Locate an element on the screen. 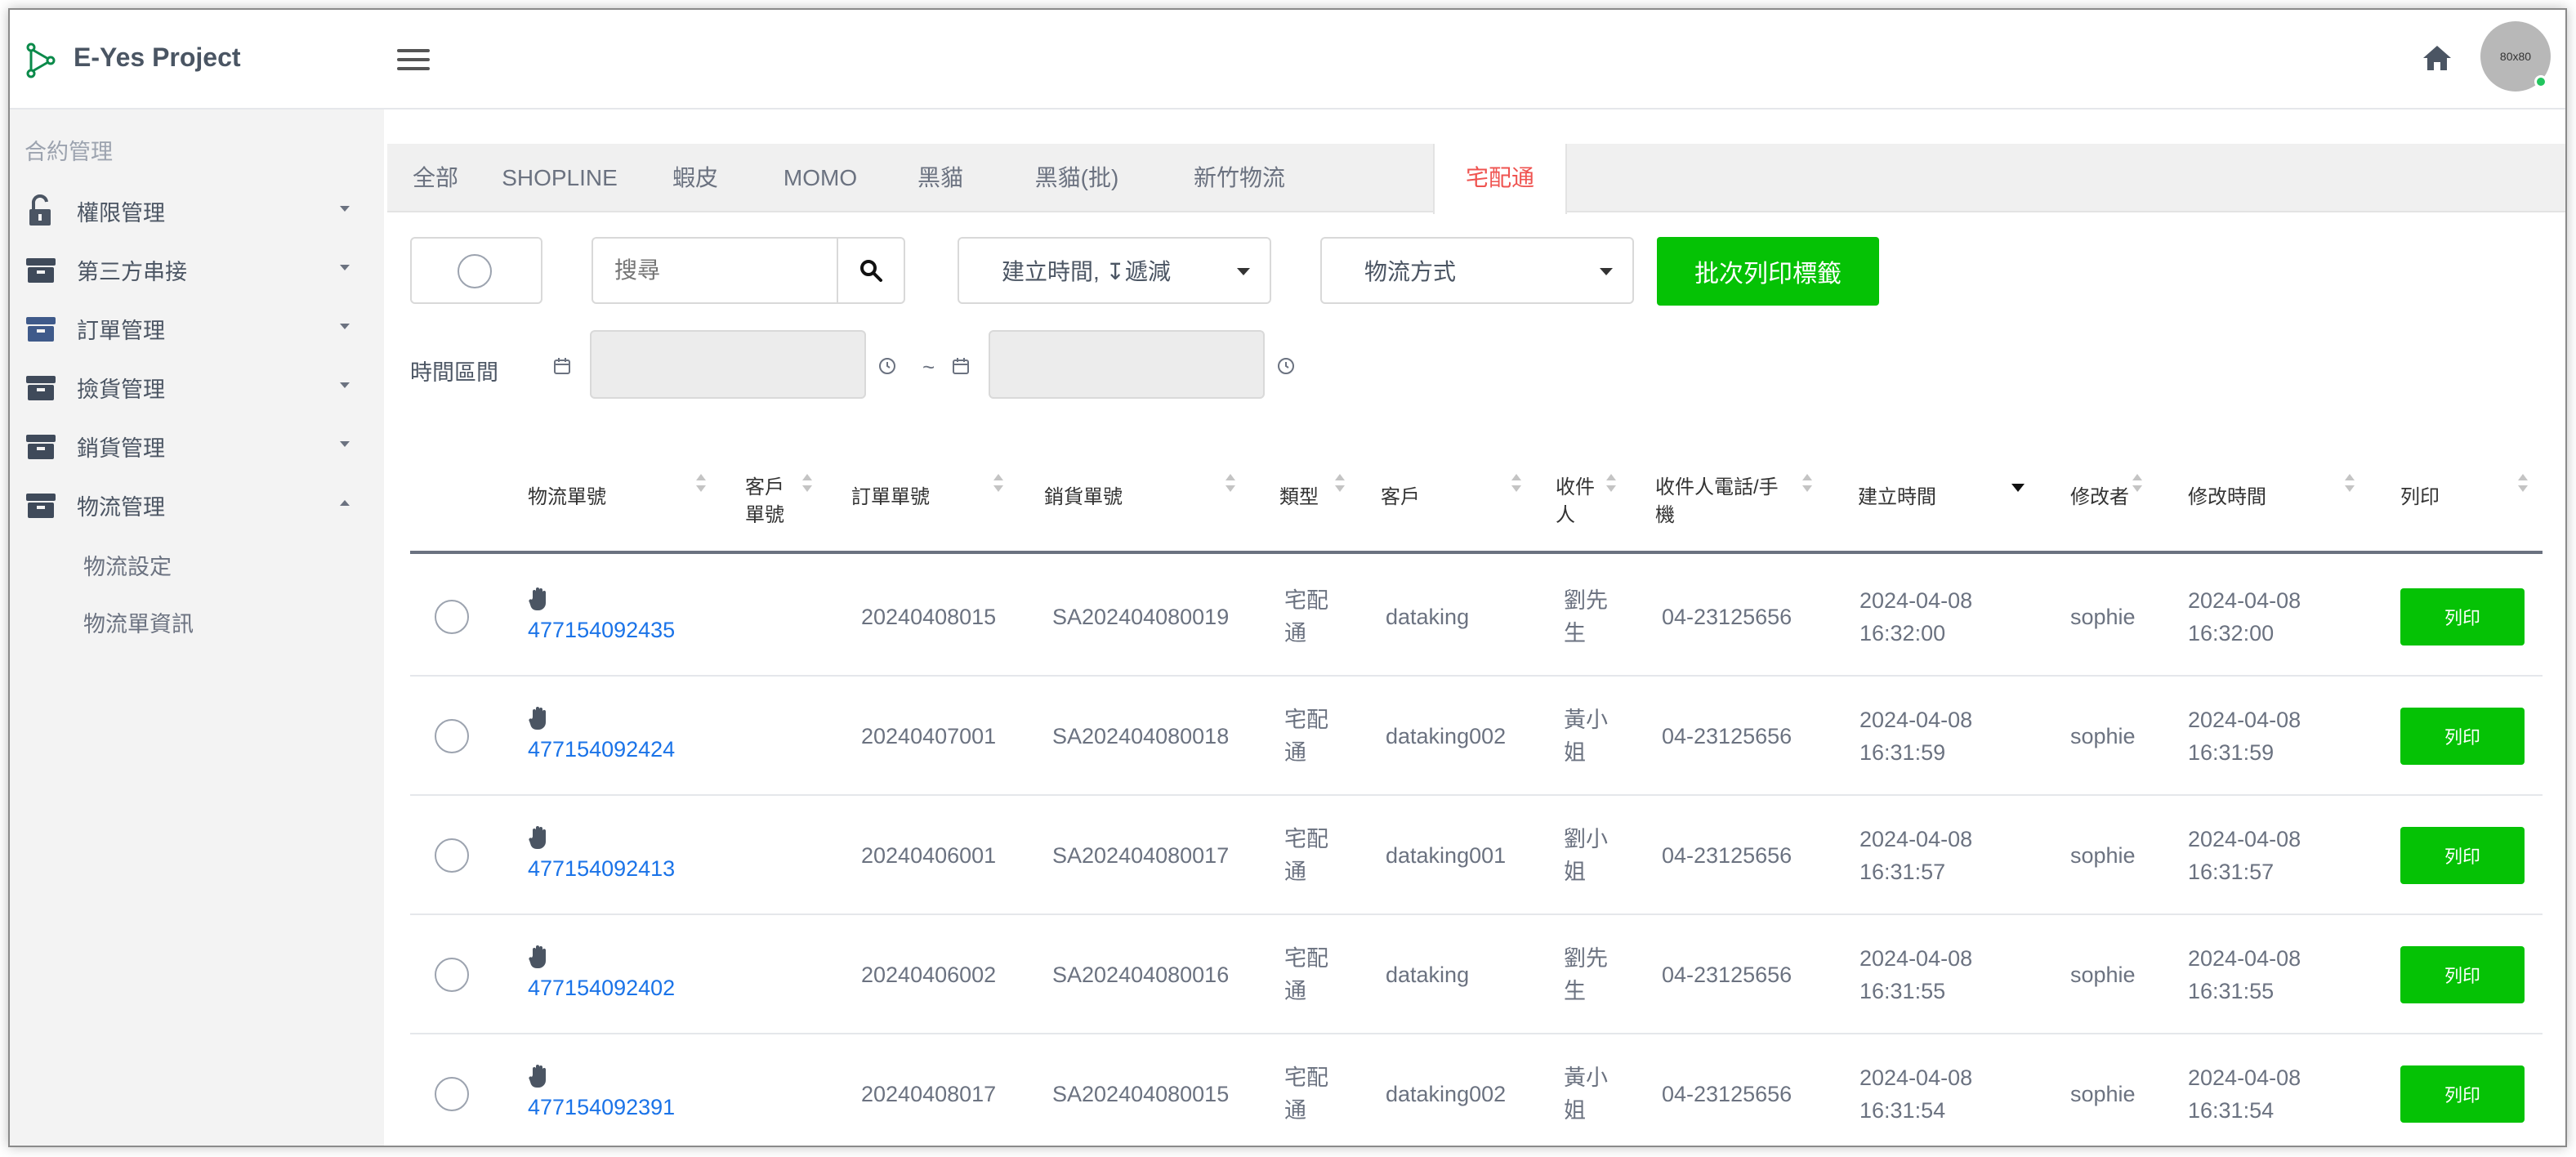 The height and width of the screenshot is (1157, 2576). sidebar-section-title: 合約管理 is located at coordinates (69, 152).